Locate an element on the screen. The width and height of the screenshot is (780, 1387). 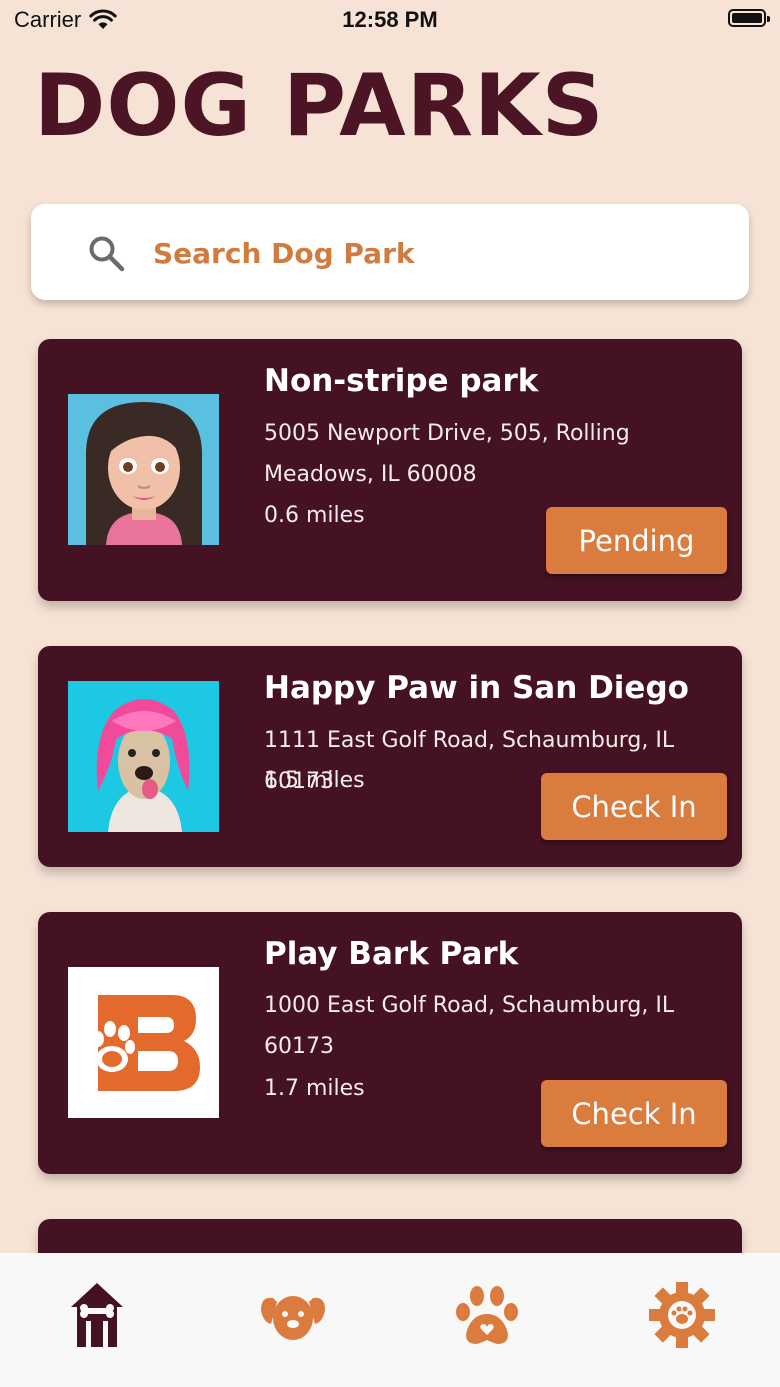
dog-face-icon is located at coordinates (293, 1318).